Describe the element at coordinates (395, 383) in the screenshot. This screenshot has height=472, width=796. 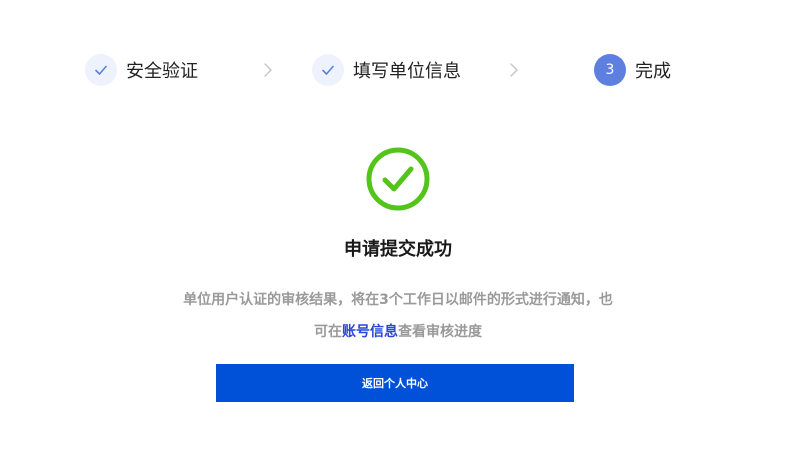
I see `back-to-personal-center-button: 返回个人中心` at that location.